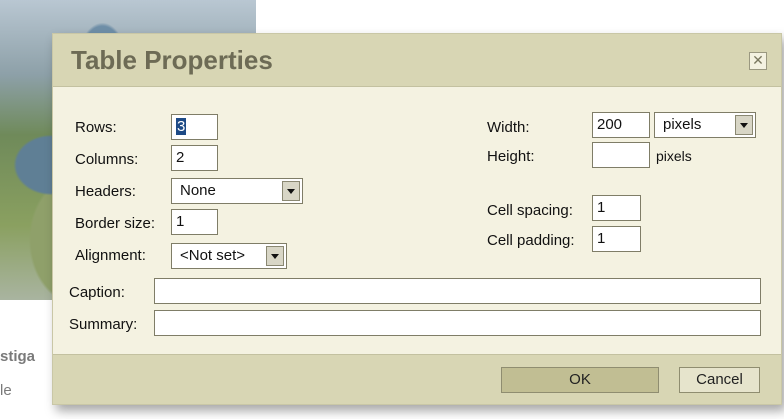 The image size is (784, 419). I want to click on dialog-title: Table Properties, so click(172, 60).